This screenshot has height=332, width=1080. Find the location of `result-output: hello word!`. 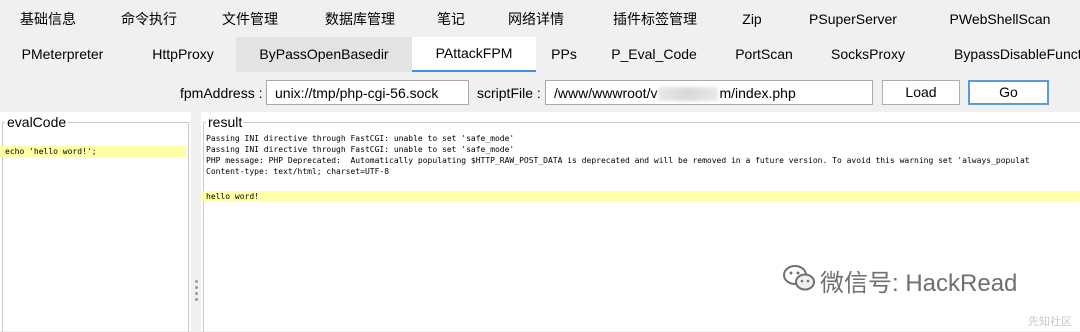

result-output: hello word! is located at coordinates (232, 196).